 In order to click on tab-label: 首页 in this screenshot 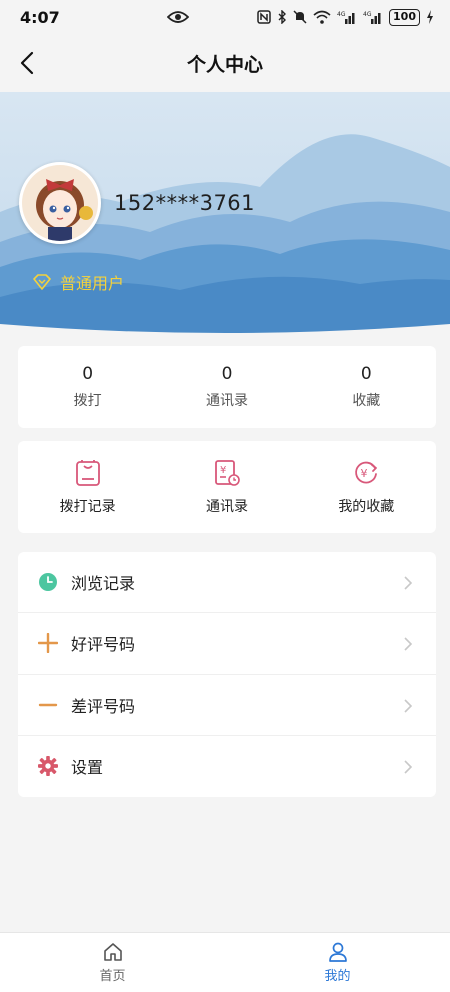, I will do `click(112, 976)`.